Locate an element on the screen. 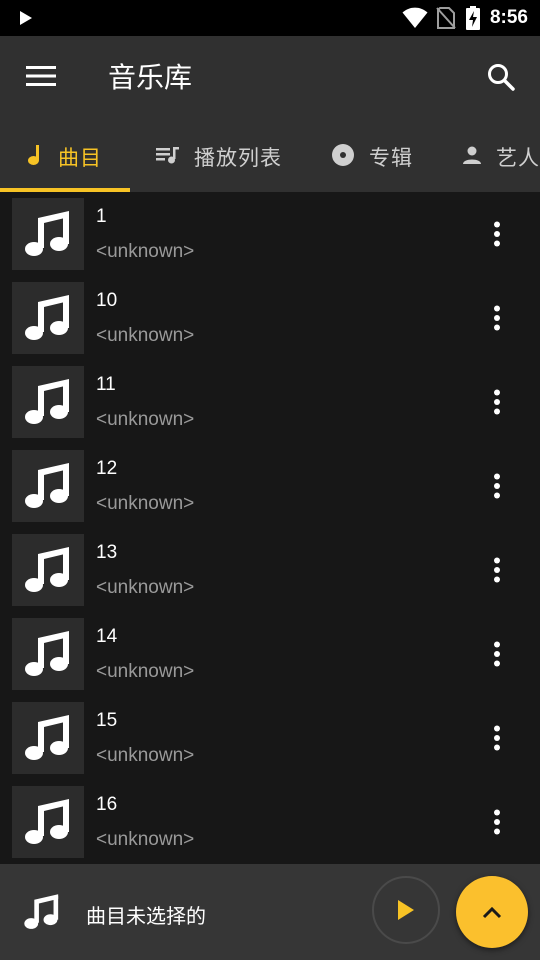 This screenshot has width=540, height=960. tab-label: 艺人 is located at coordinates (518, 158).